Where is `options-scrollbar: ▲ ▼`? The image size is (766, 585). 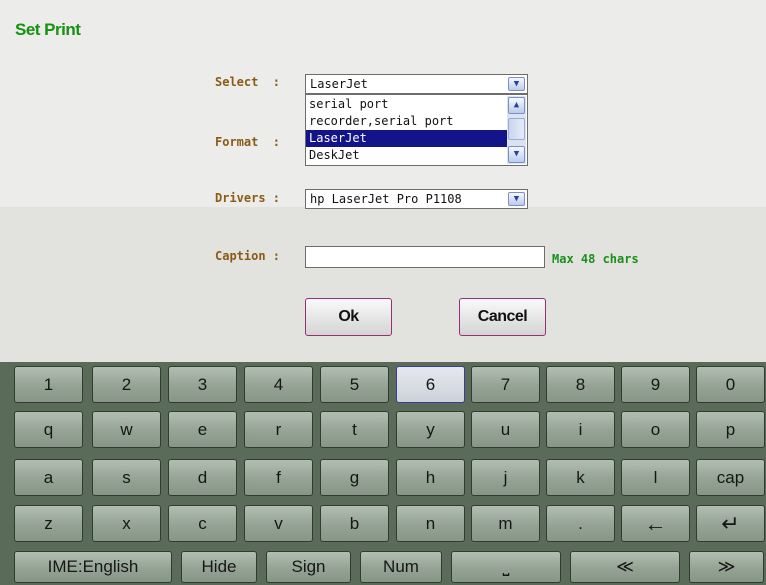 options-scrollbar: ▲ ▼ is located at coordinates (516, 130).